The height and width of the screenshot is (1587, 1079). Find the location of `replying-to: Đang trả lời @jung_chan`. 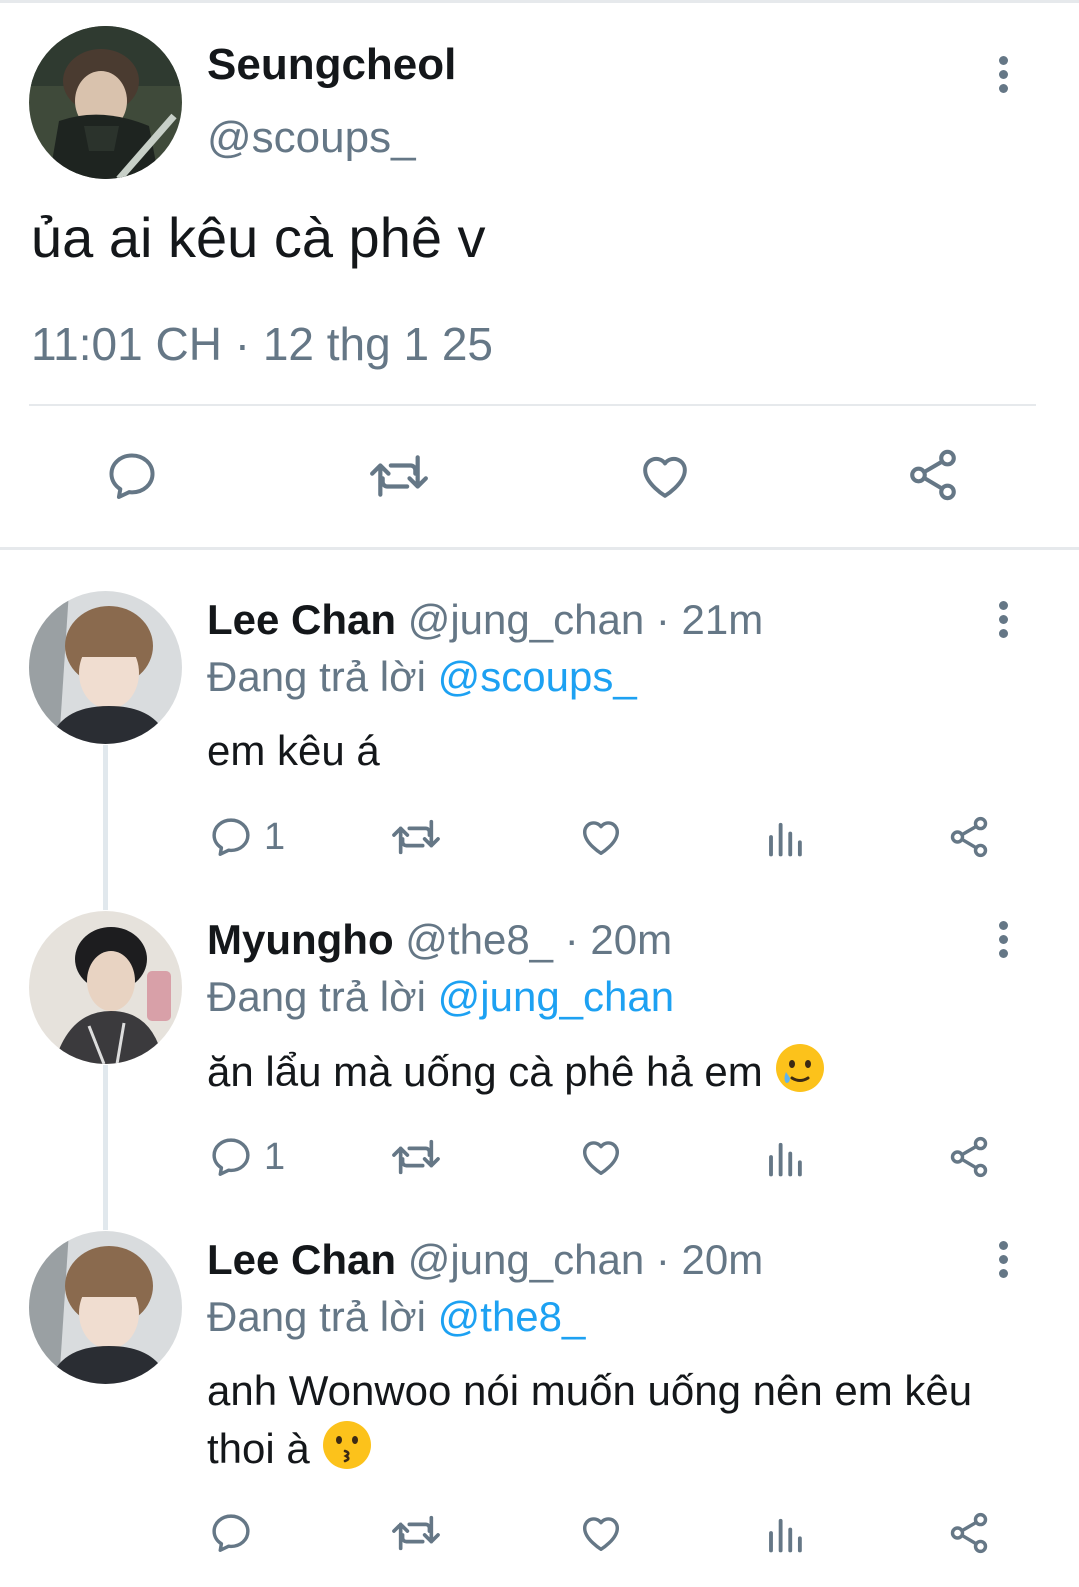

replying-to: Đang trả lời @jung_chan is located at coordinates (440, 997).